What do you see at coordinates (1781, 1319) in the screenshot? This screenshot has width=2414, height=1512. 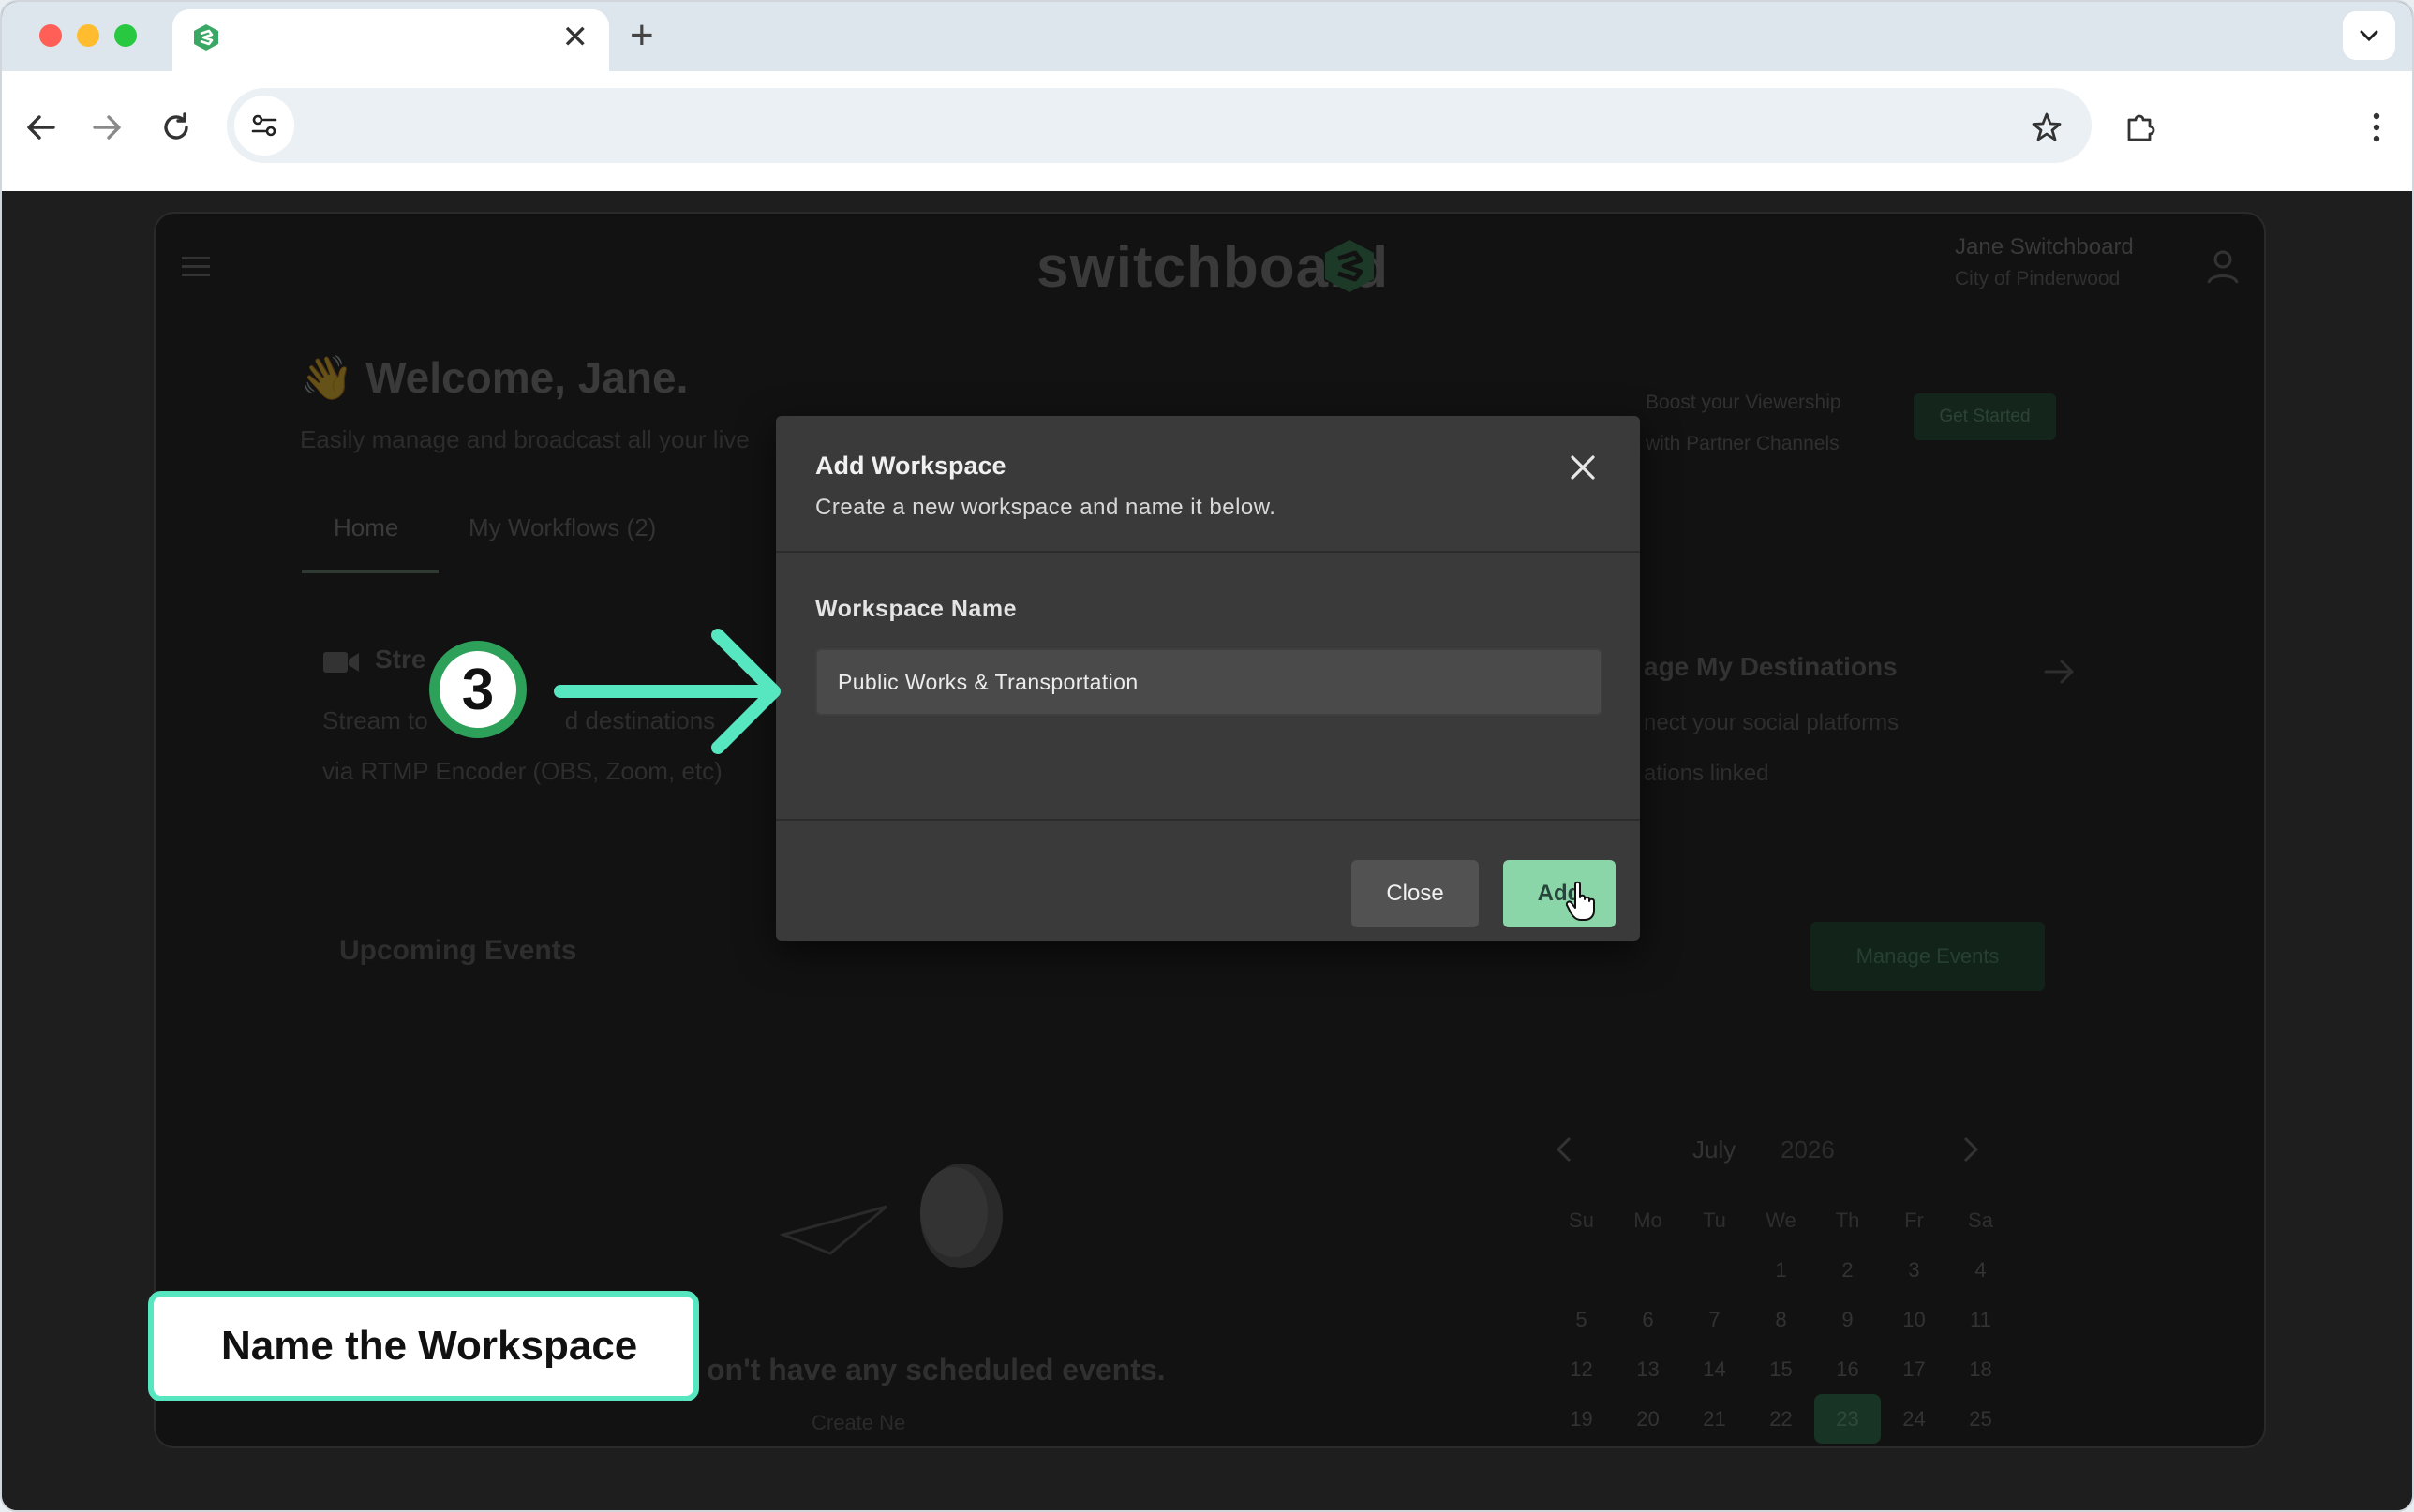 I see `calendar-day: 8` at bounding box center [1781, 1319].